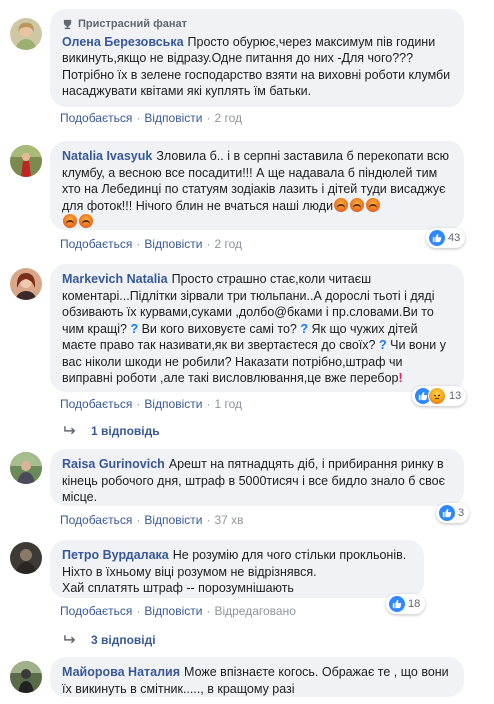  Describe the element at coordinates (123, 640) in the screenshot. I see `replies-count: 3 відповіді` at that location.